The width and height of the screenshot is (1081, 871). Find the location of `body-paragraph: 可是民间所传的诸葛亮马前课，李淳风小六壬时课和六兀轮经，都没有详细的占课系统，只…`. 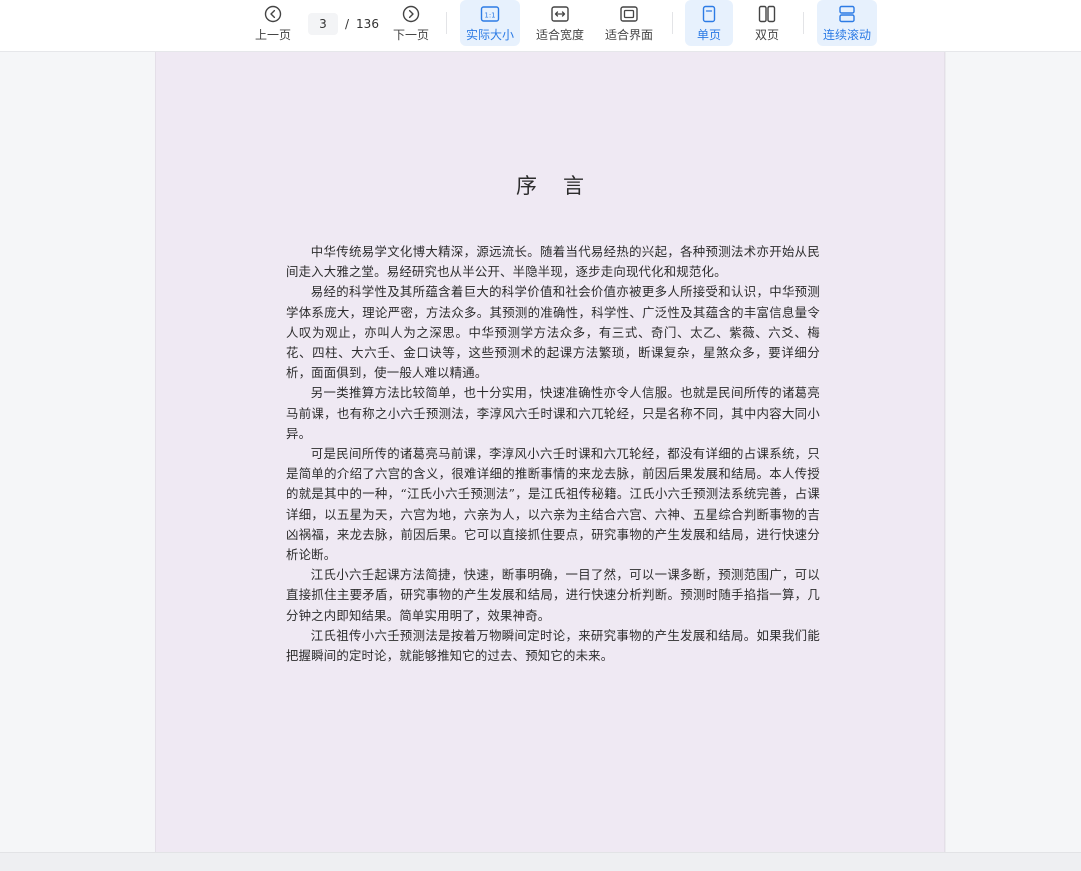

body-paragraph: 可是民间所传的诸葛亮马前课，李淳风小六壬时课和六兀轮经，都没有详细的占课系统，只… is located at coordinates (553, 504).